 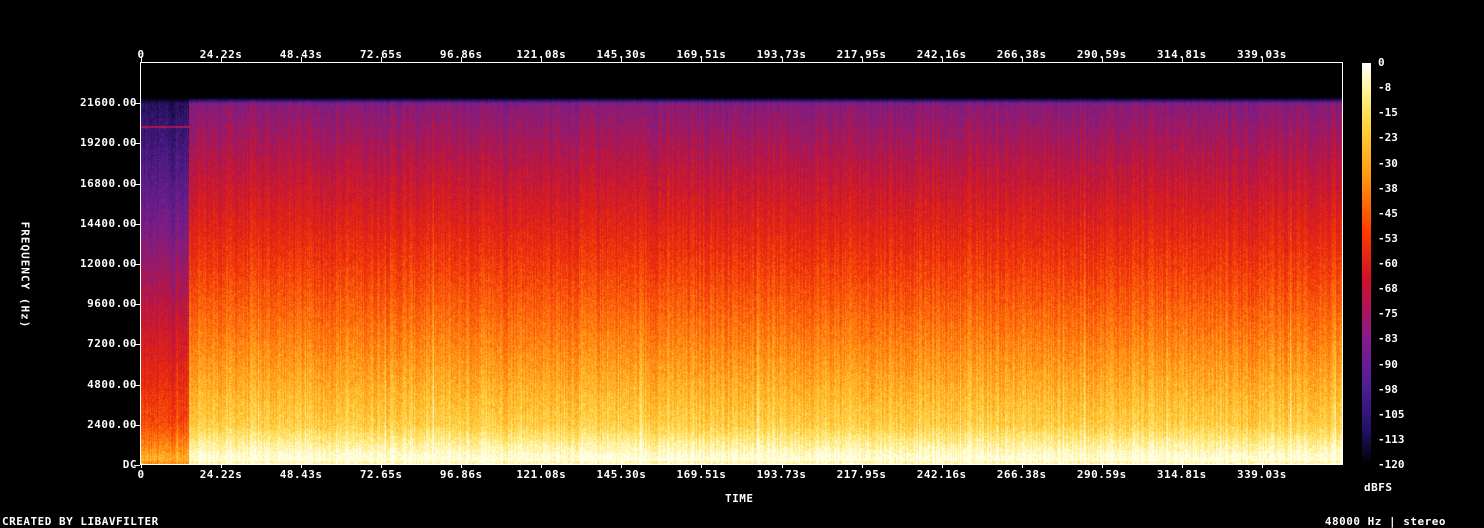 I want to click on colorbar, so click(x=1366, y=264).